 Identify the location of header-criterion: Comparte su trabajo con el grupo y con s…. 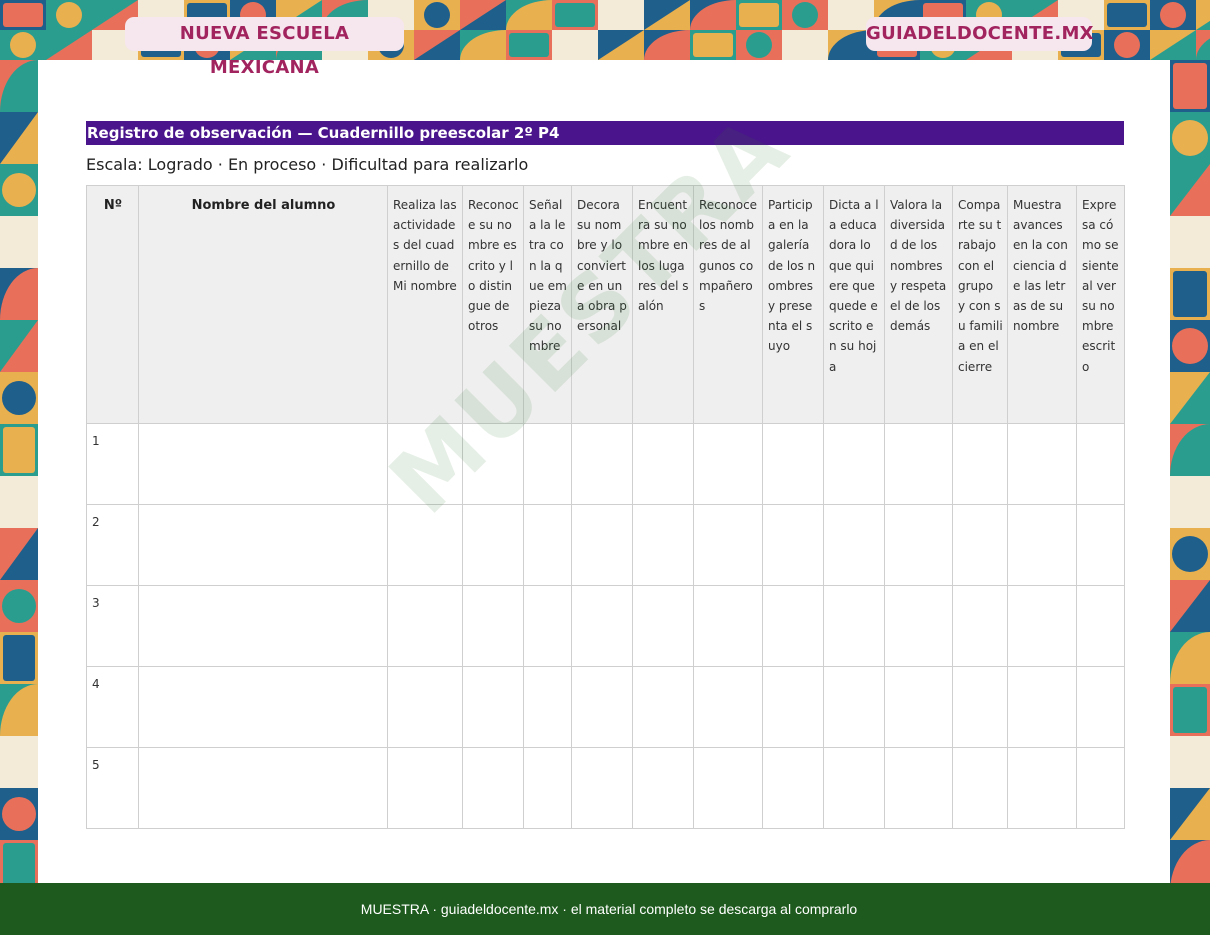
(980, 304).